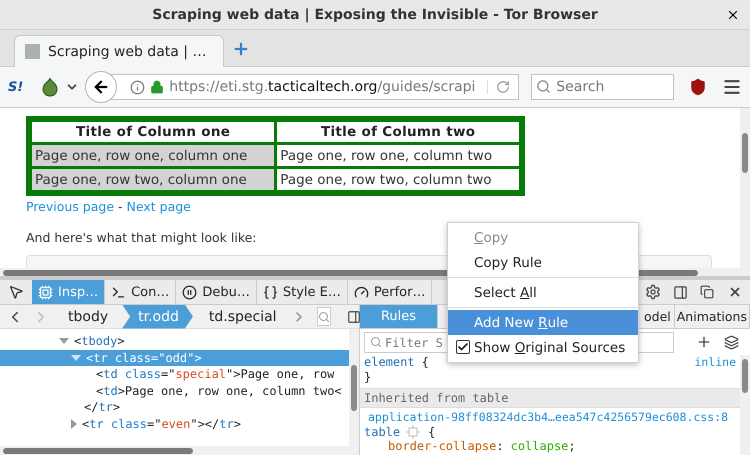  What do you see at coordinates (50, 87) in the screenshot?
I see `onion-icon` at bounding box center [50, 87].